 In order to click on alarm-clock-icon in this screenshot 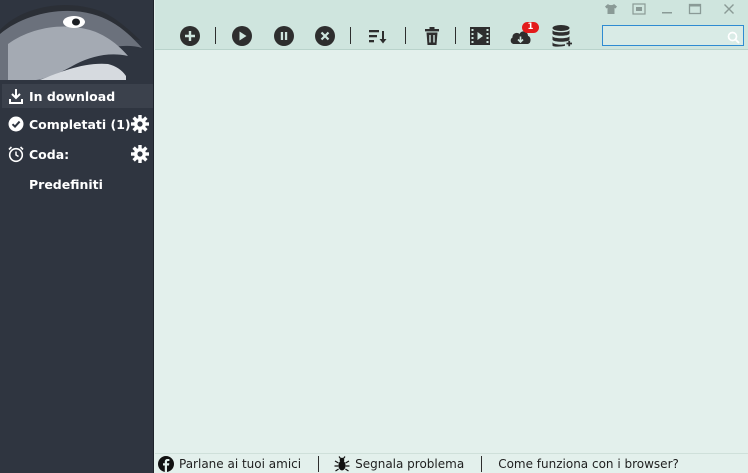, I will do `click(16, 154)`.